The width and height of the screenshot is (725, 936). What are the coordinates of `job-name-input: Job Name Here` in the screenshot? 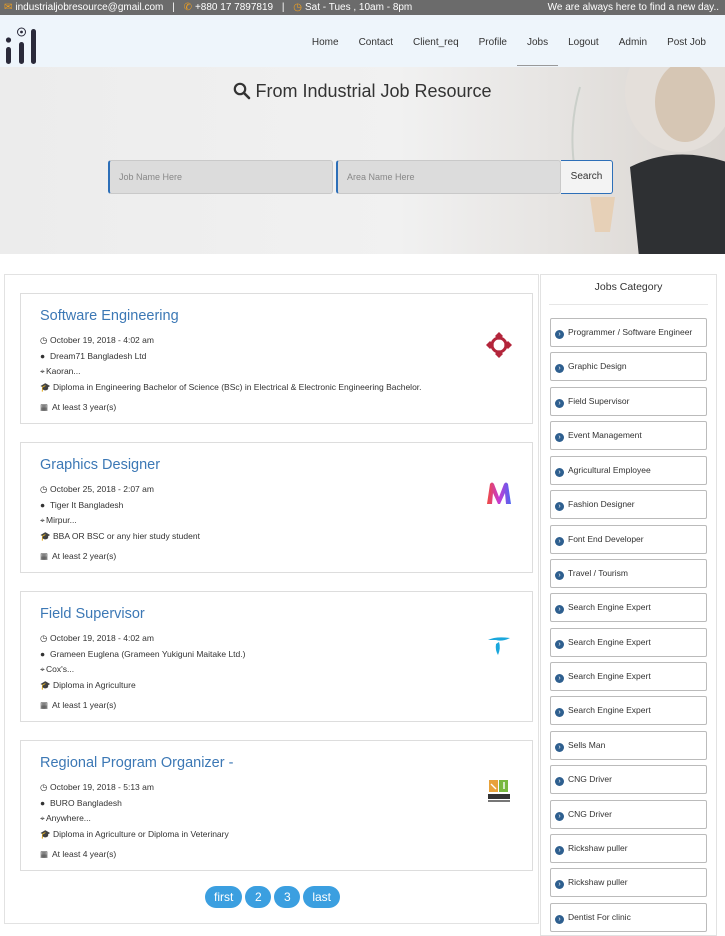 It's located at (220, 177).